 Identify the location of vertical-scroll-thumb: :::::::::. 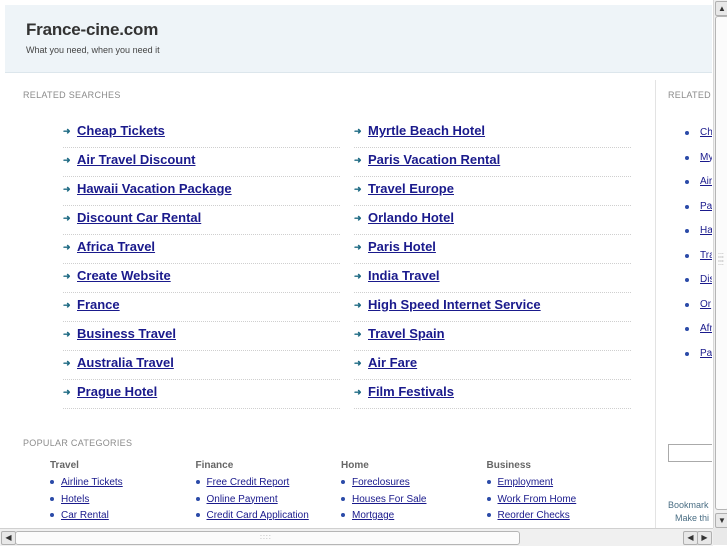
(721, 263).